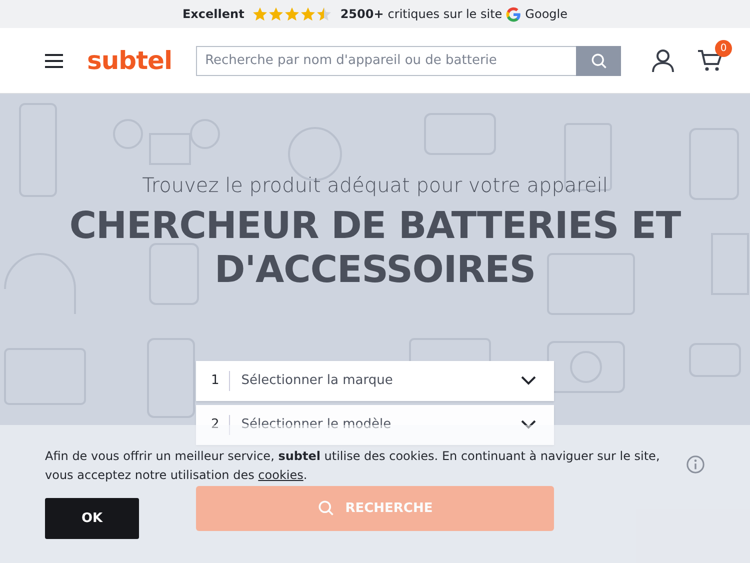 The width and height of the screenshot is (750, 563). Describe the element at coordinates (663, 60) in the screenshot. I see `user-icon` at that location.